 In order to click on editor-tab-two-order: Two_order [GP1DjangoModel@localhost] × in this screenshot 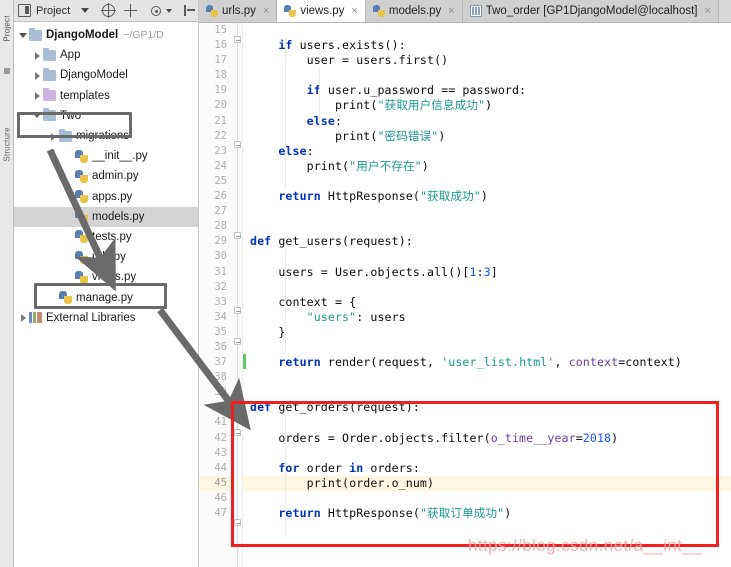, I will do `click(590, 11)`.